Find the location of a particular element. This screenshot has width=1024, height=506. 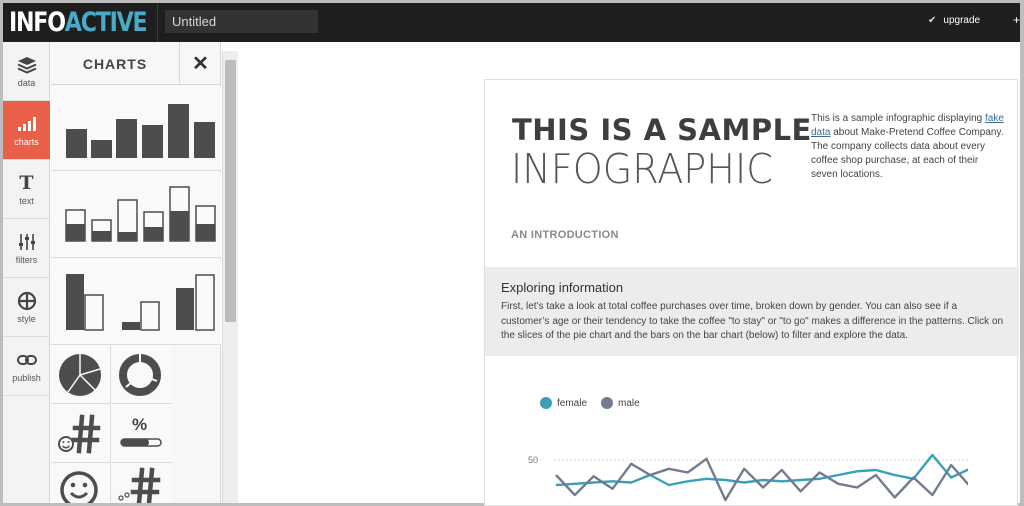

legend-dot-female is located at coordinates (546, 403).